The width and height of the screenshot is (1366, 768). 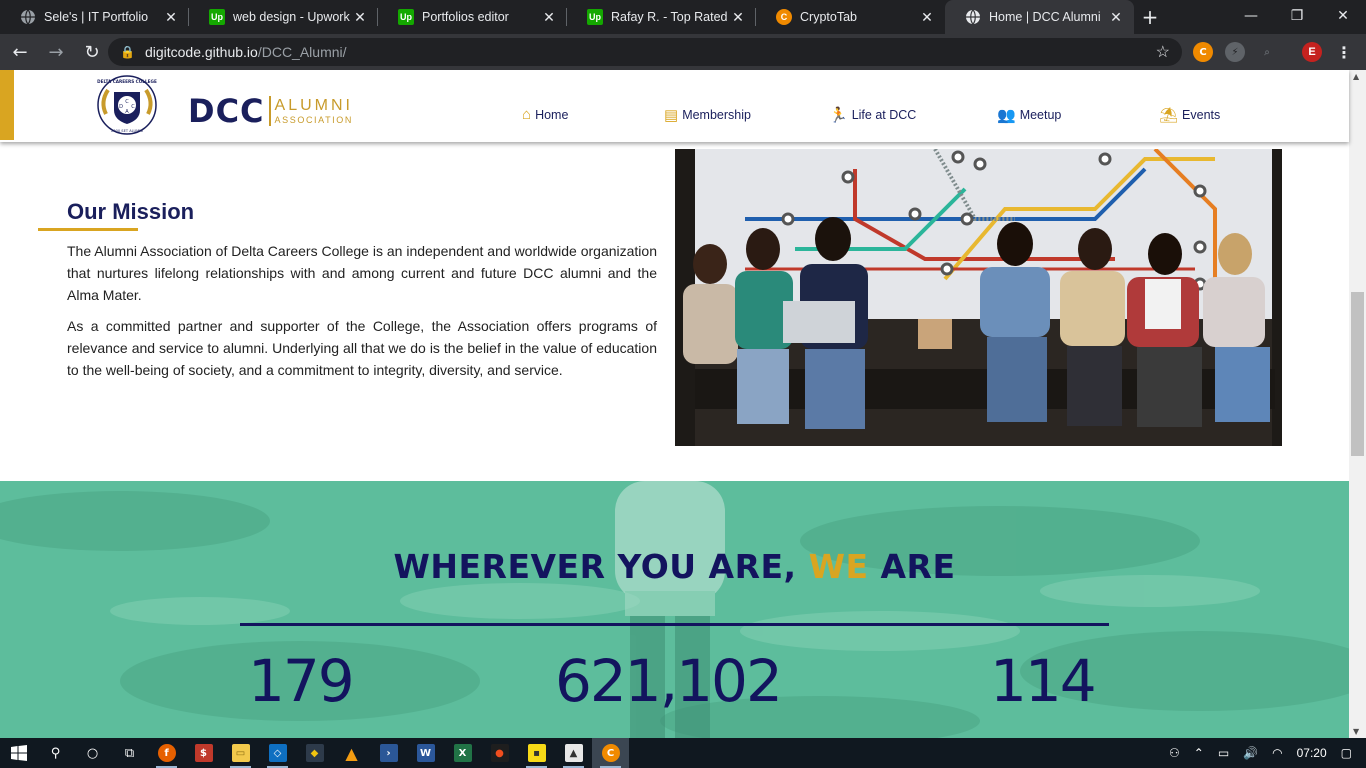 What do you see at coordinates (1357, 374) in the screenshot?
I see `scrollbar-thumb` at bounding box center [1357, 374].